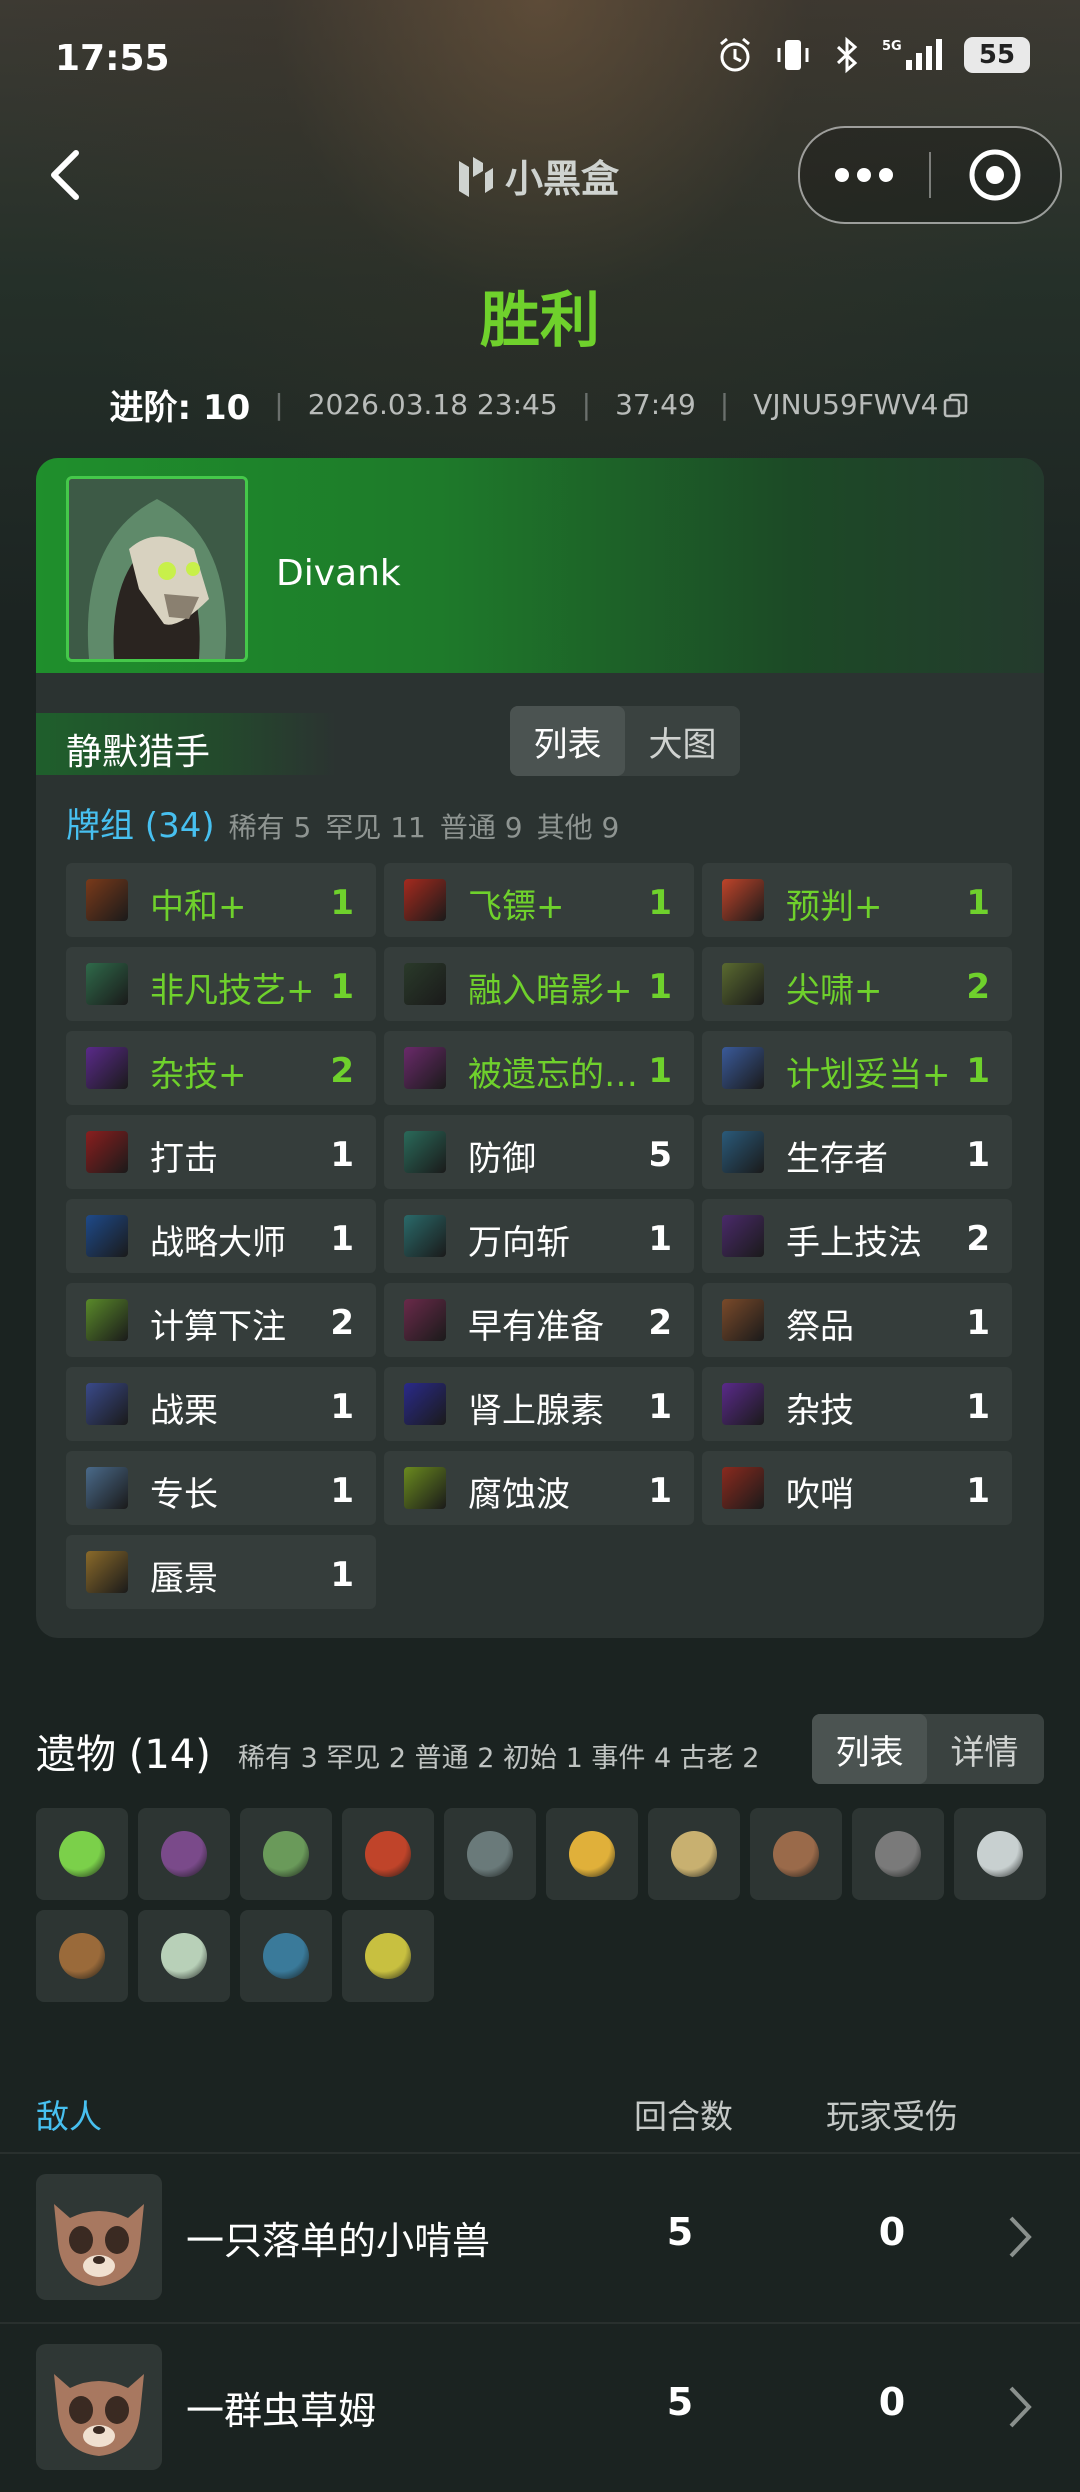 The width and height of the screenshot is (1080, 2492). What do you see at coordinates (140, 826) in the screenshot?
I see `deck-title: 牌组 (34)` at bounding box center [140, 826].